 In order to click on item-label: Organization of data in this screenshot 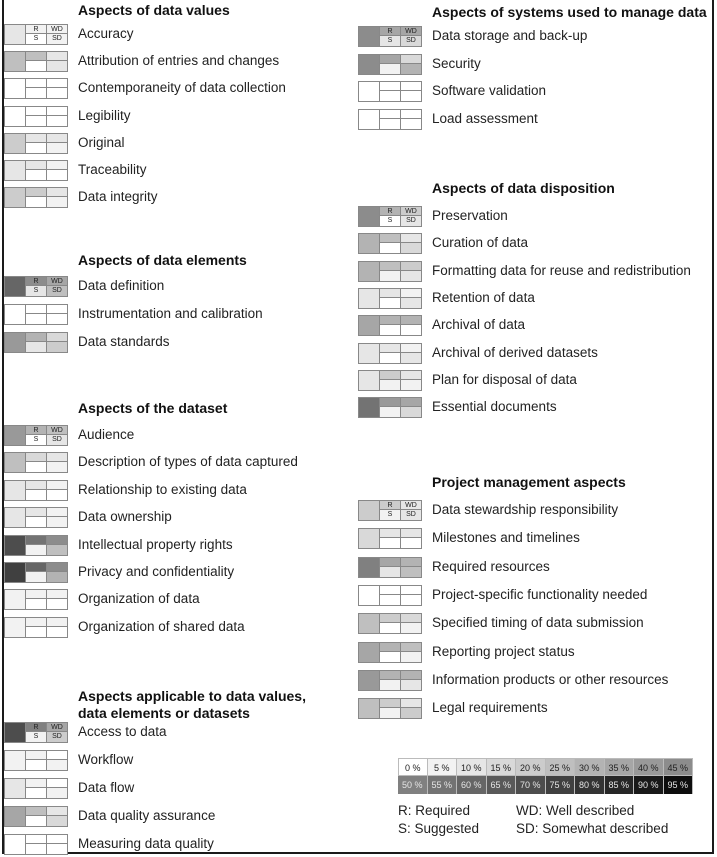, I will do `click(139, 599)`.